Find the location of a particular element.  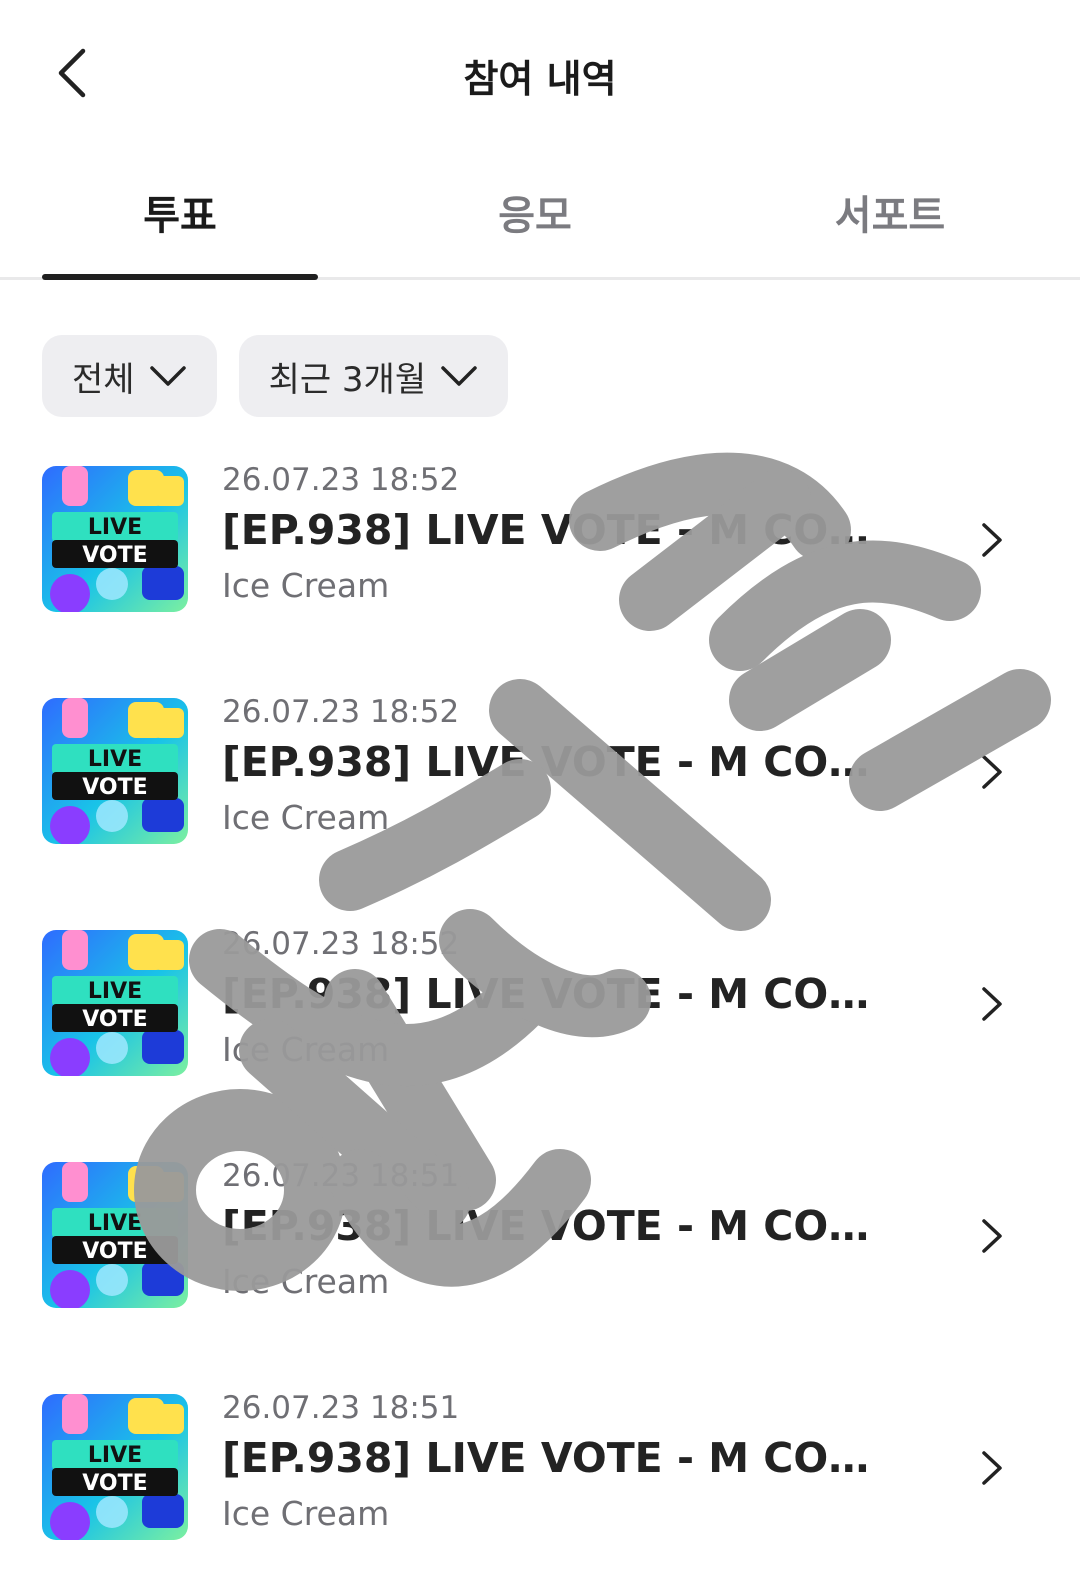

header: 참여 내역 is located at coordinates (540, 75).